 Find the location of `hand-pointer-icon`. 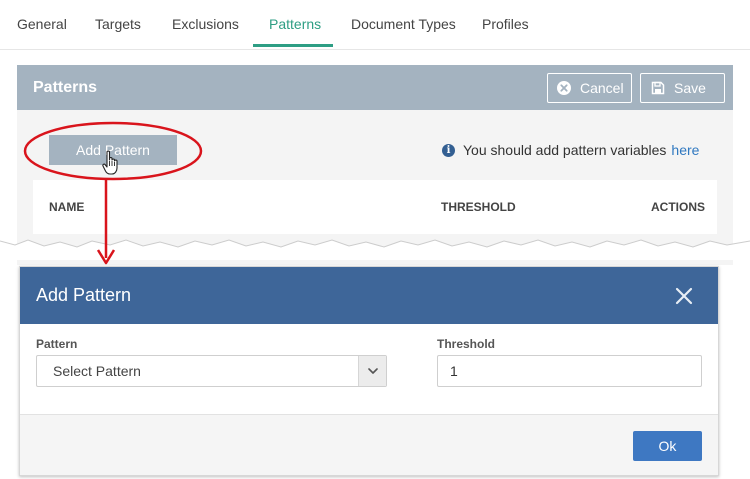

hand-pointer-icon is located at coordinates (110, 162).